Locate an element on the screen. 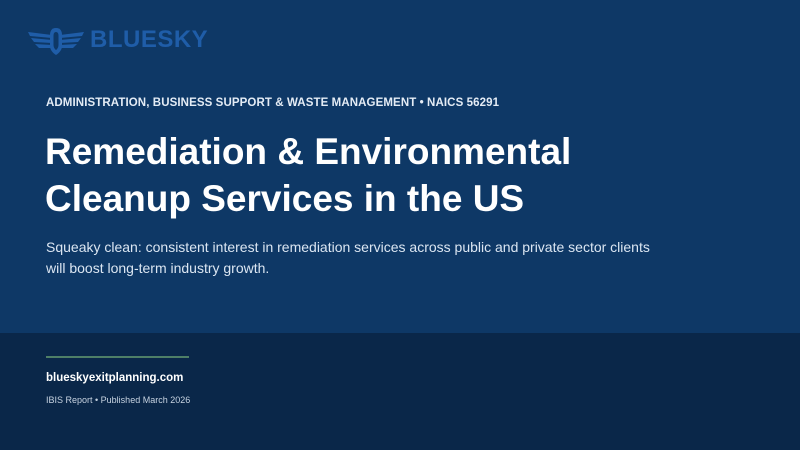  brand-logo: BLUESKY is located at coordinates (117, 40).